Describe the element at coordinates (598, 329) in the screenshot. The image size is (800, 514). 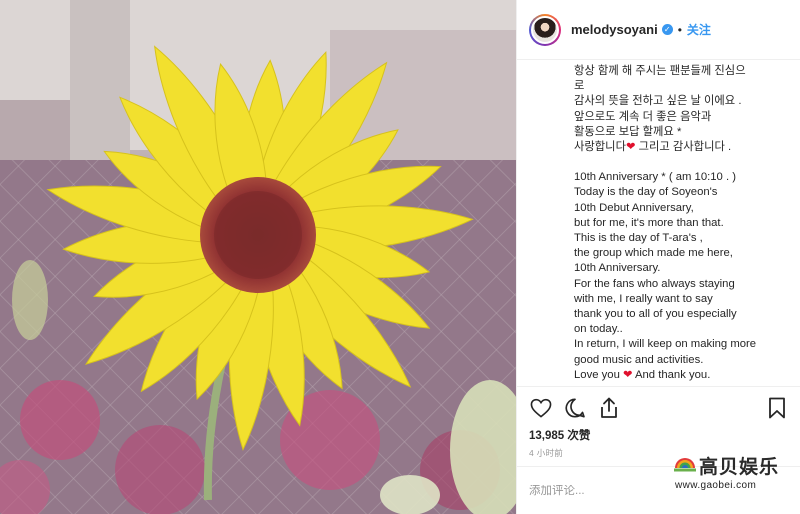
I see `caption-line: on today..` at that location.